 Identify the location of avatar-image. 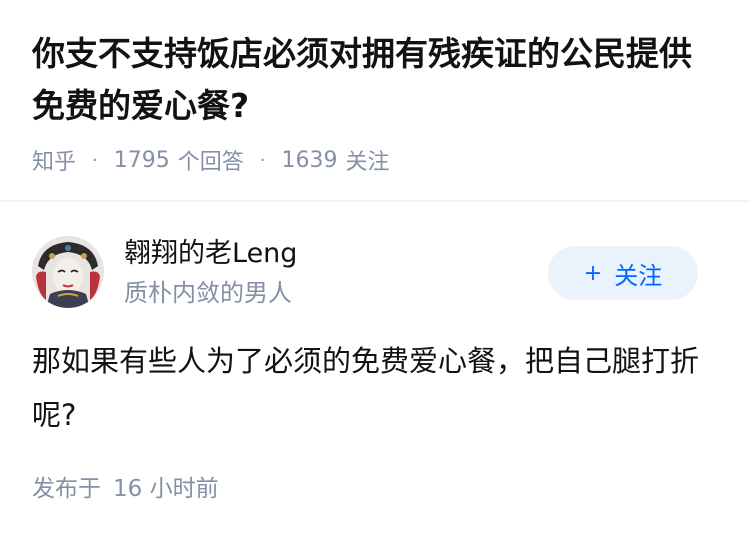
(68, 272).